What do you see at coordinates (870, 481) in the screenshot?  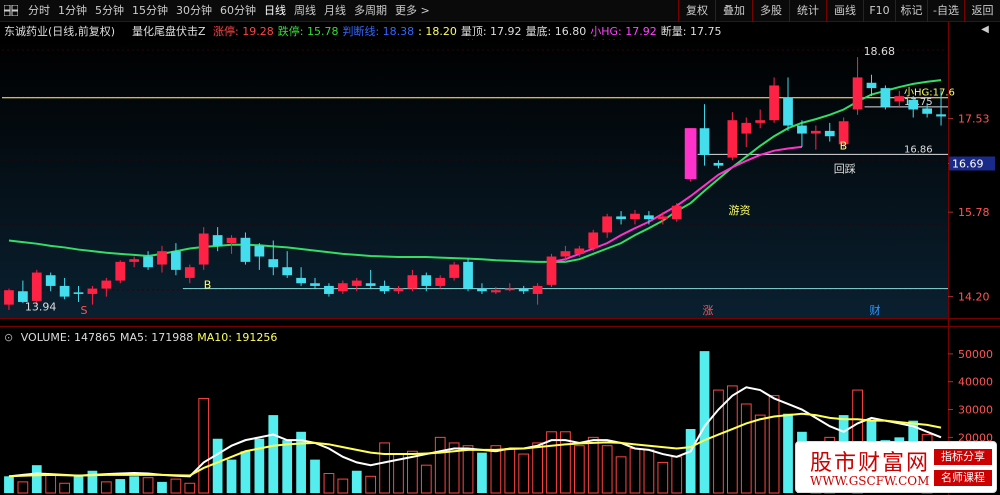 I see `watermark-url: WWW.GSCFW.COM` at bounding box center [870, 481].